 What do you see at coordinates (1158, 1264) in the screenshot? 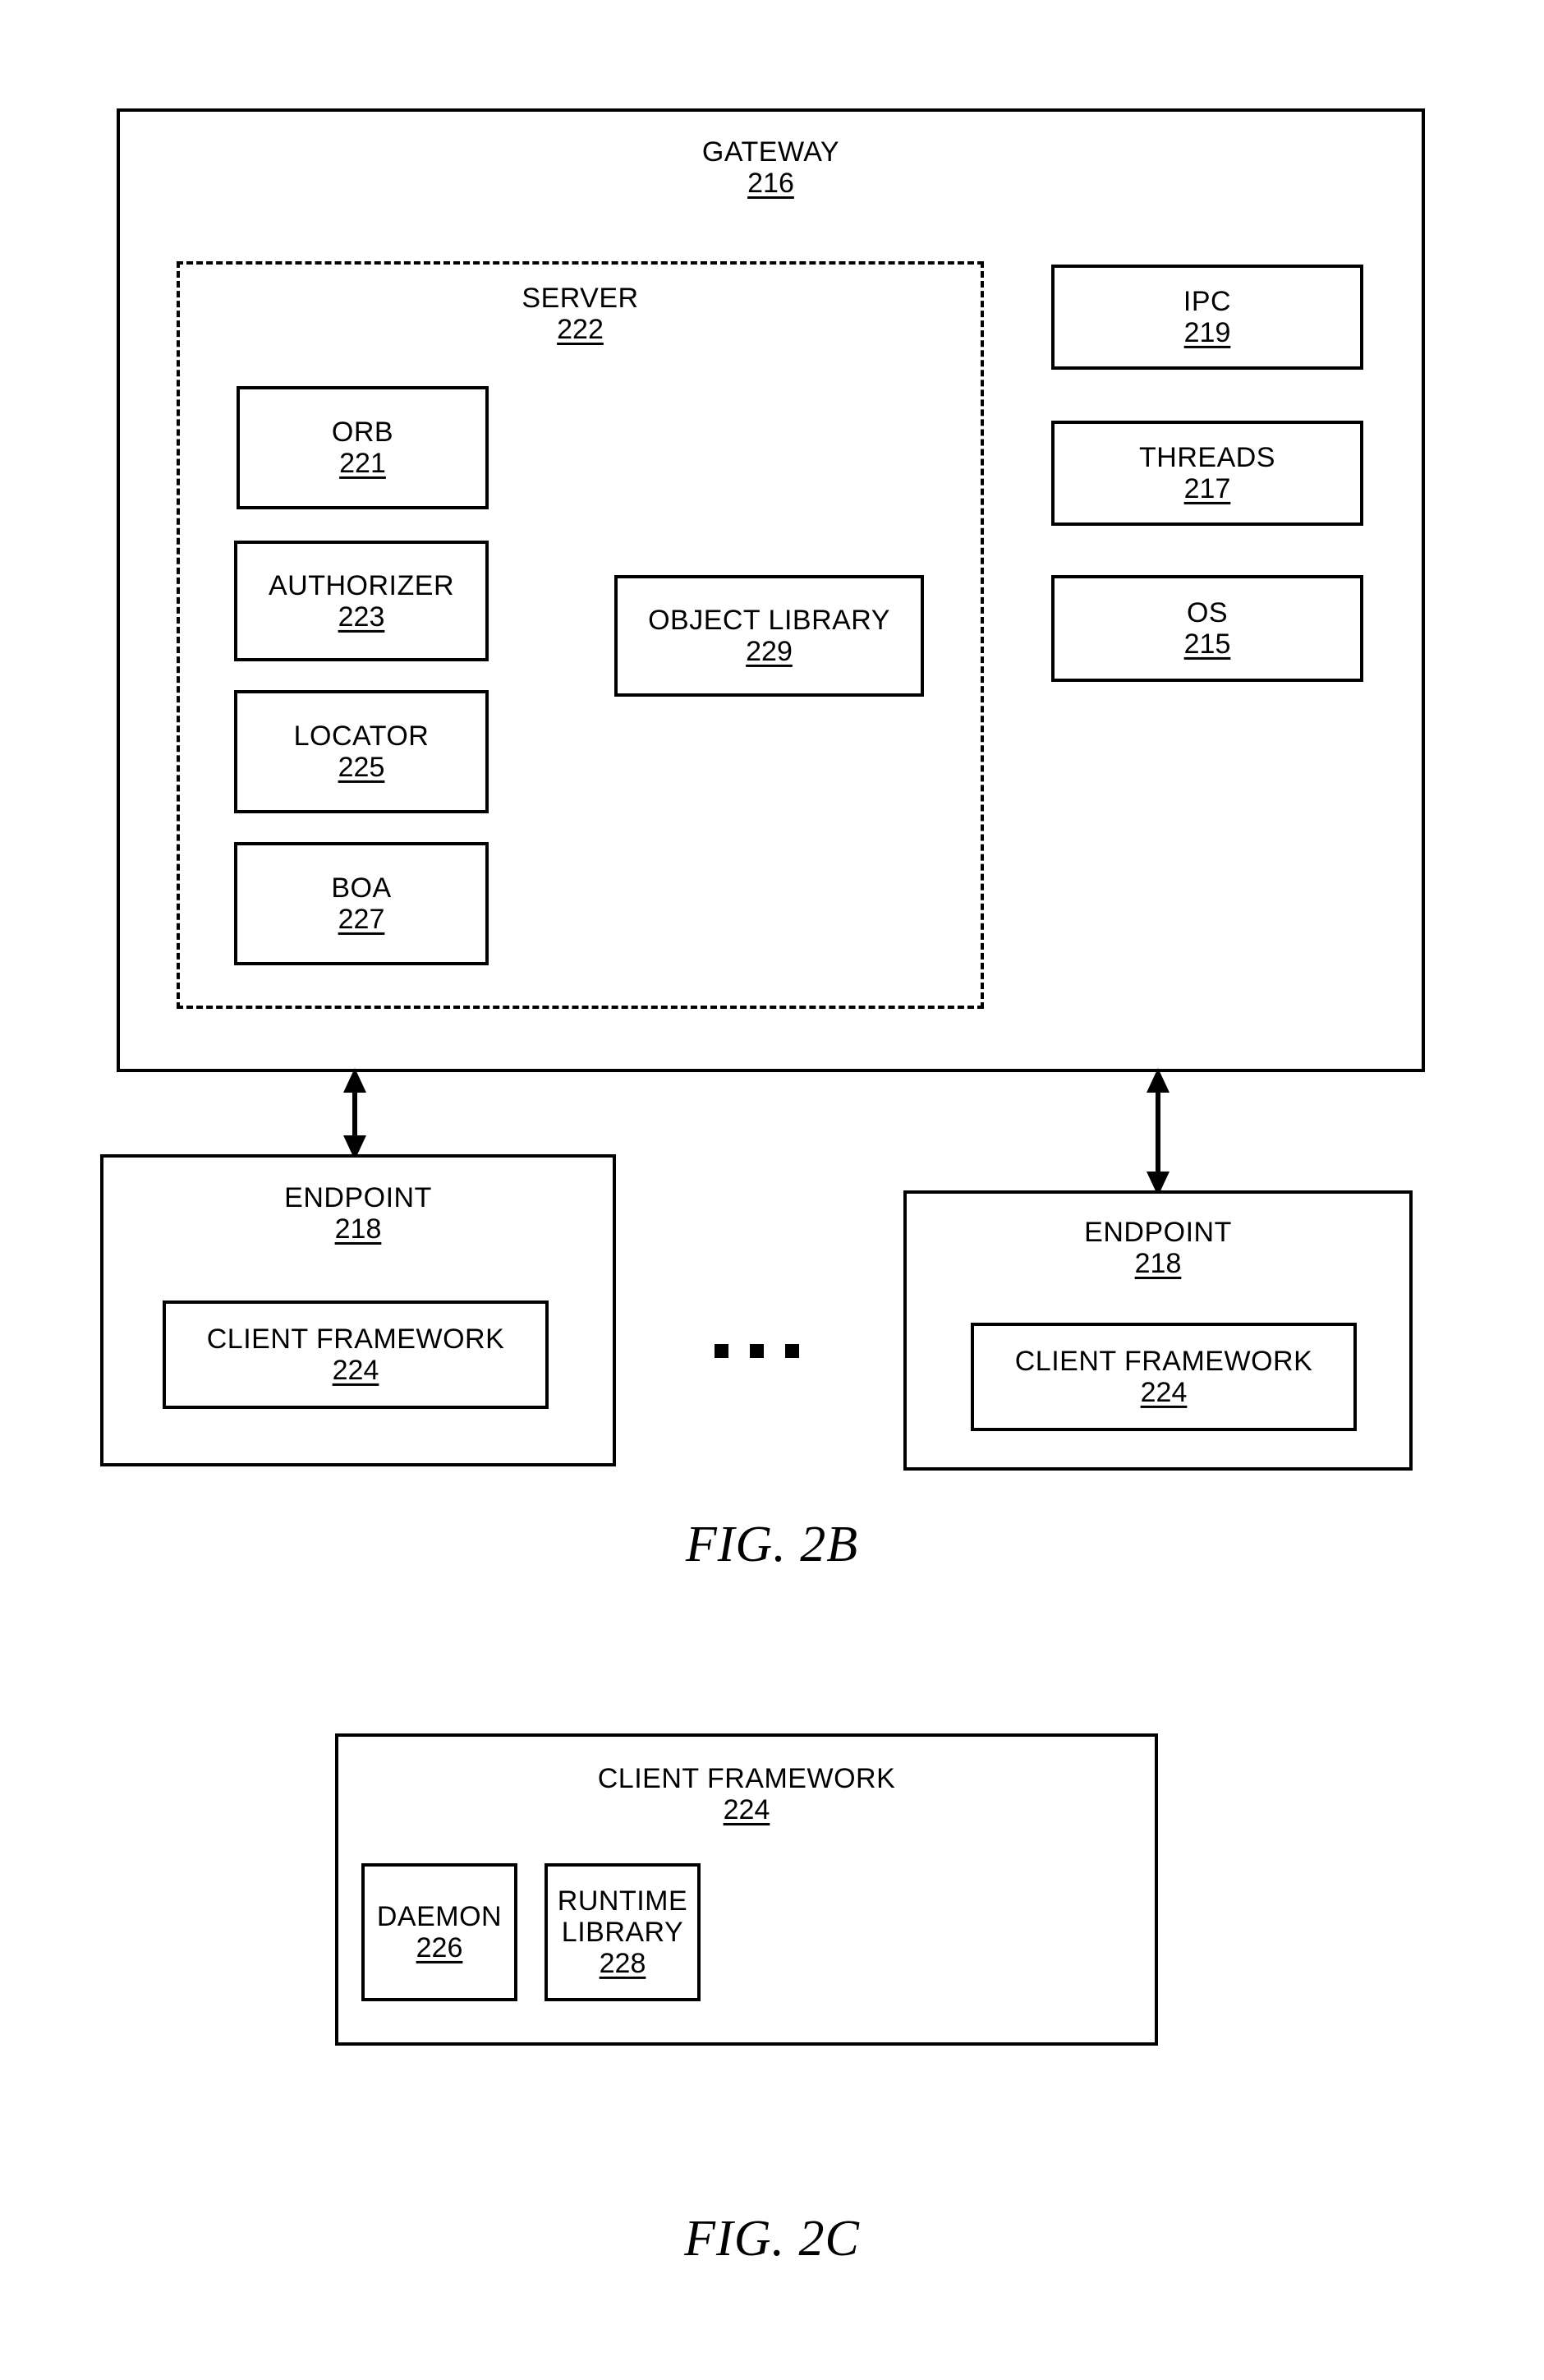
I see `endpoint-right-number: 218` at bounding box center [1158, 1264].